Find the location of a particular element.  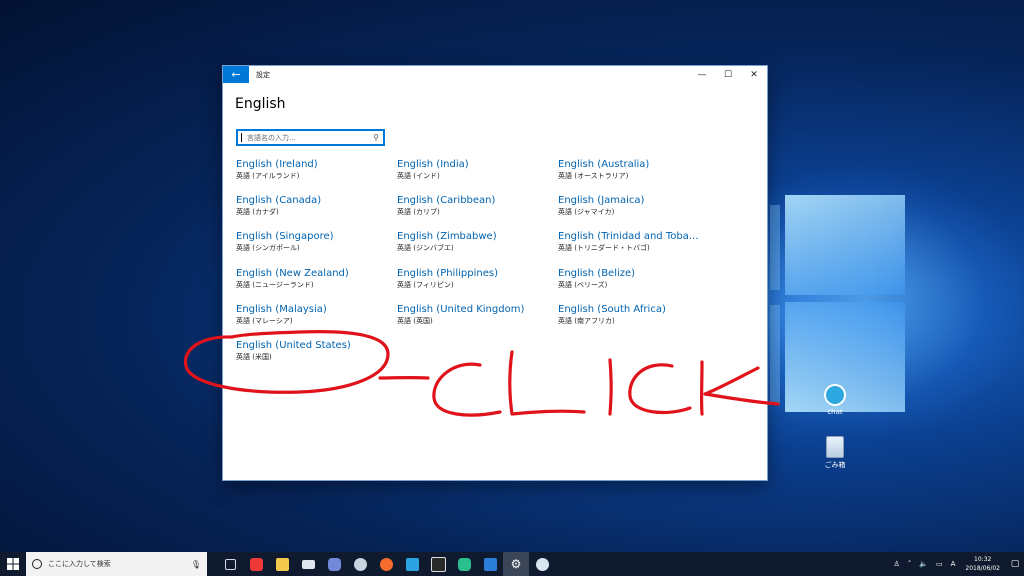

chat-bubble-icon is located at coordinates (835, 395).